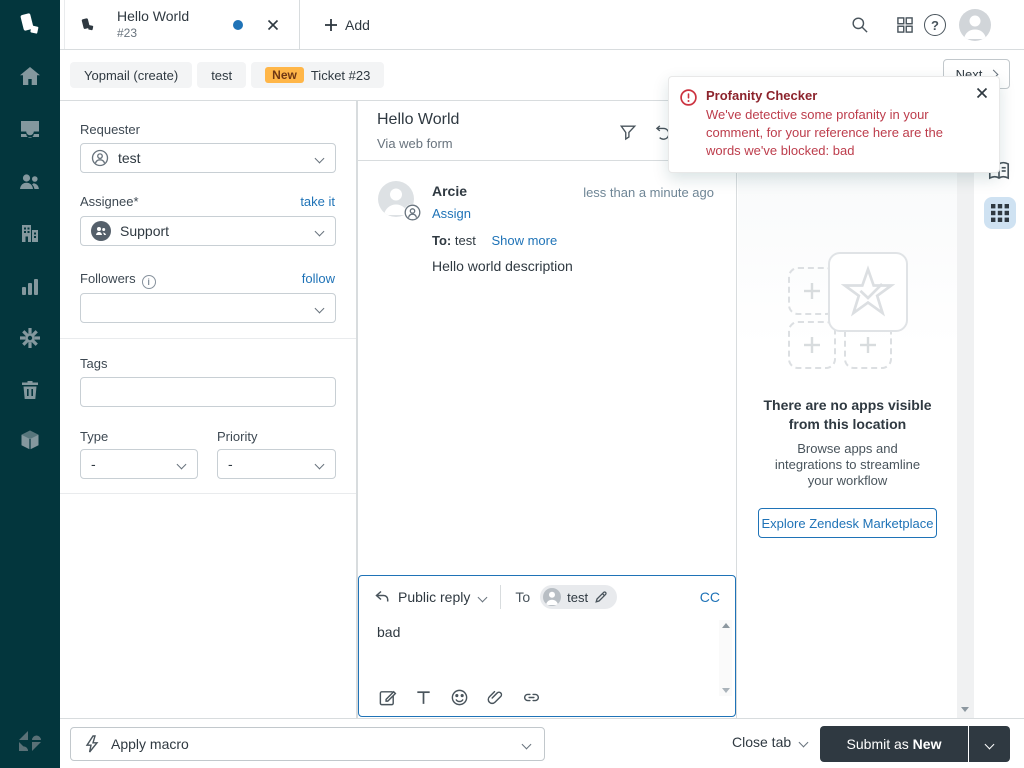  Describe the element at coordinates (208, 158) in the screenshot. I see `requester-select: test` at that location.